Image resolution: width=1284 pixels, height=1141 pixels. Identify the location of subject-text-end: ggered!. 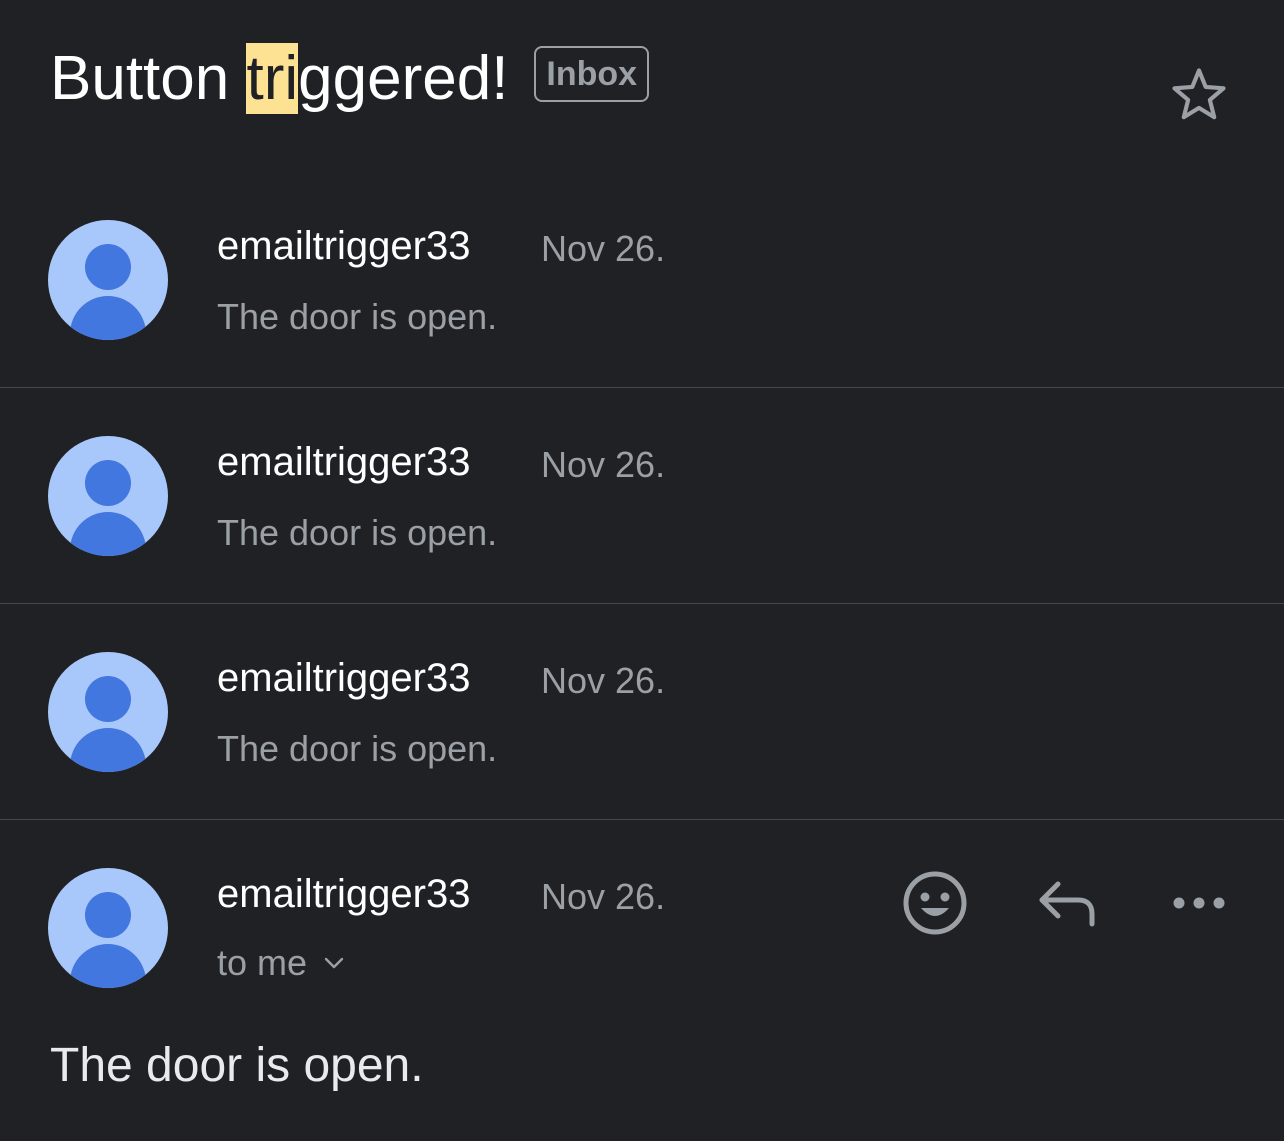
(403, 78).